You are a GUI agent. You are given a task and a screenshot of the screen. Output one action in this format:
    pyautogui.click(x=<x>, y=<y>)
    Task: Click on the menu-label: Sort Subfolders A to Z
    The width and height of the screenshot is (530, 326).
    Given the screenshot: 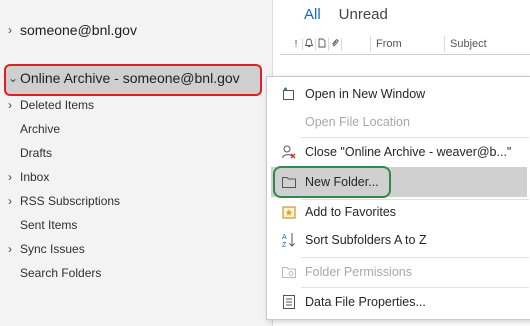 What is the action you would take?
    pyautogui.click(x=366, y=240)
    